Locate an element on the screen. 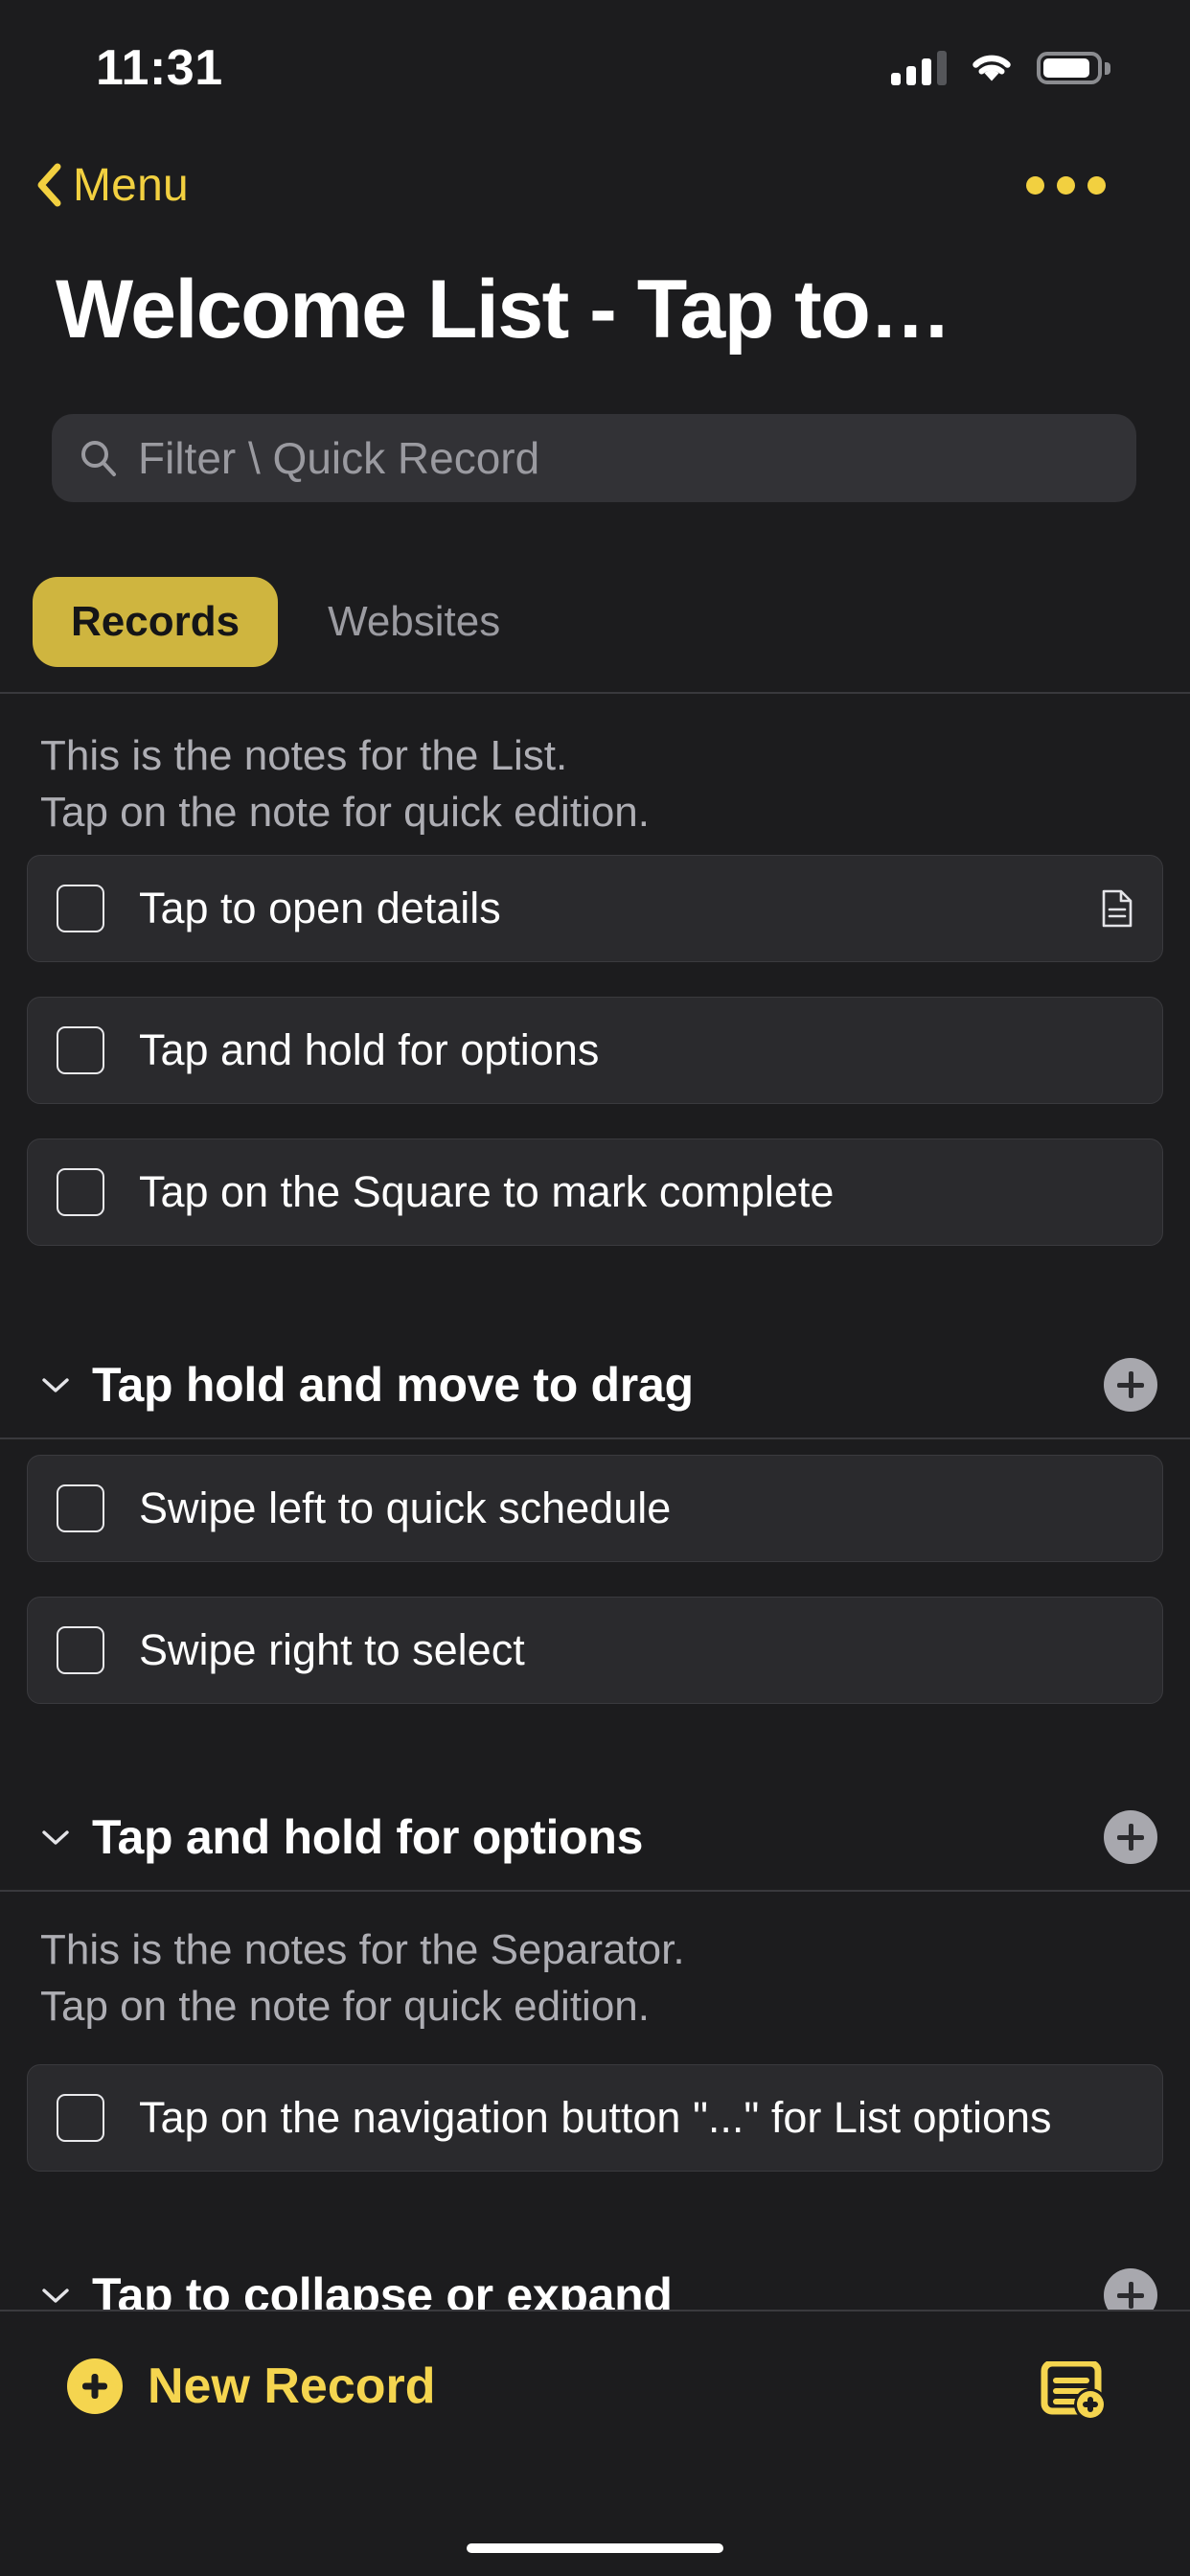 This screenshot has width=1190, height=2576. search-input: Filter \ Quick Record is located at coordinates (594, 458).